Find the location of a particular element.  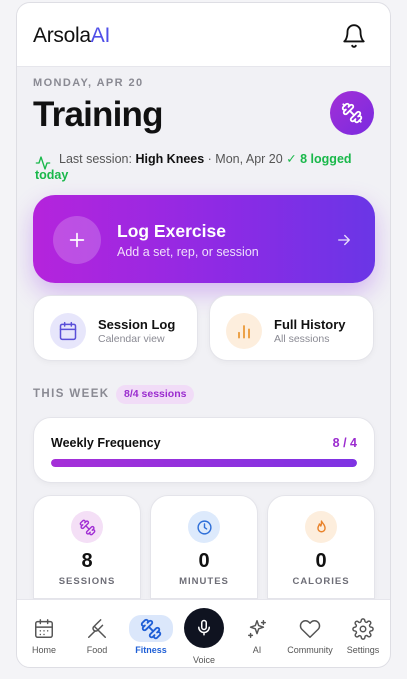

training-badge is located at coordinates (352, 113).